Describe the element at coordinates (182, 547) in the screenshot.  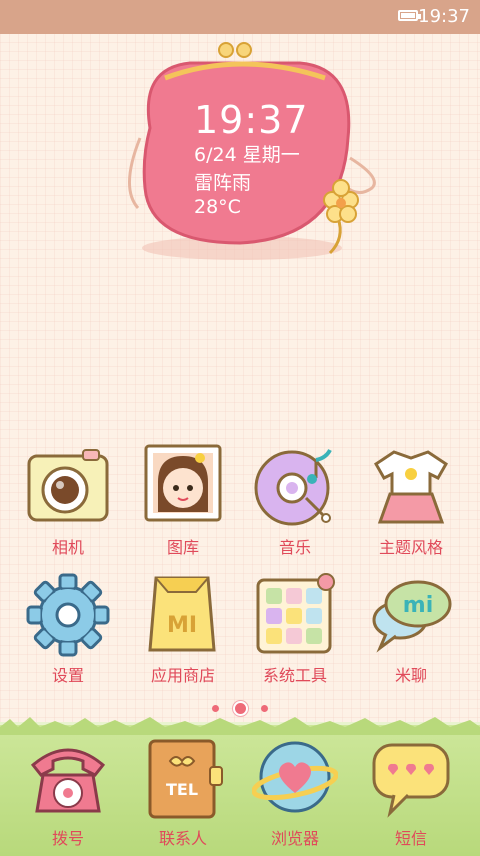
I see `app-label: 图库` at that location.